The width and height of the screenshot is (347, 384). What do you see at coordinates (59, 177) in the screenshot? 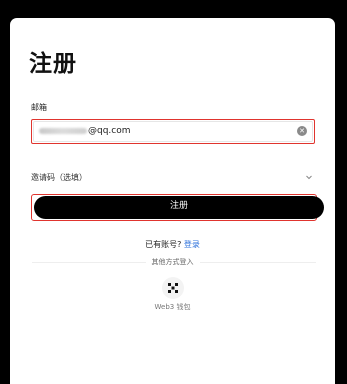
I see `invite-code-label: 邀请码（选填）` at bounding box center [59, 177].